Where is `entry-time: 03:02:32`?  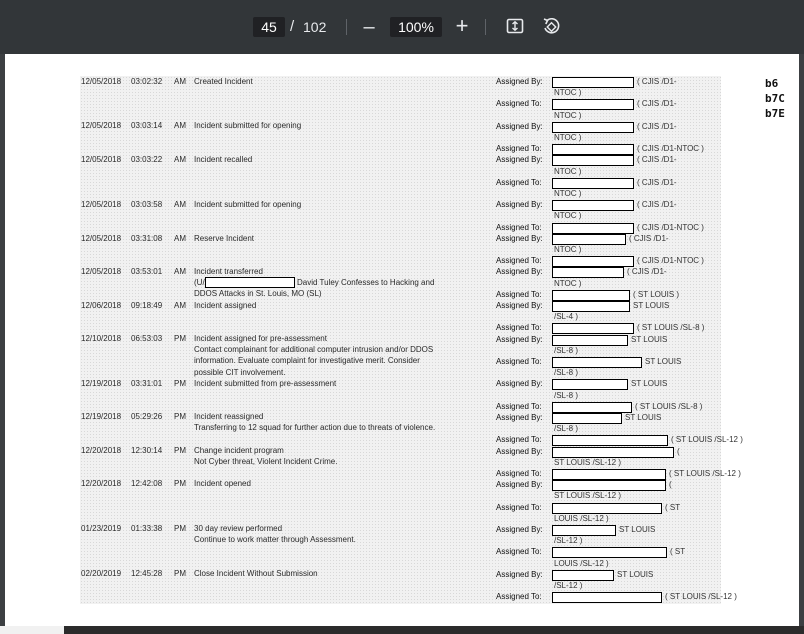
entry-time: 03:02:32 is located at coordinates (147, 81).